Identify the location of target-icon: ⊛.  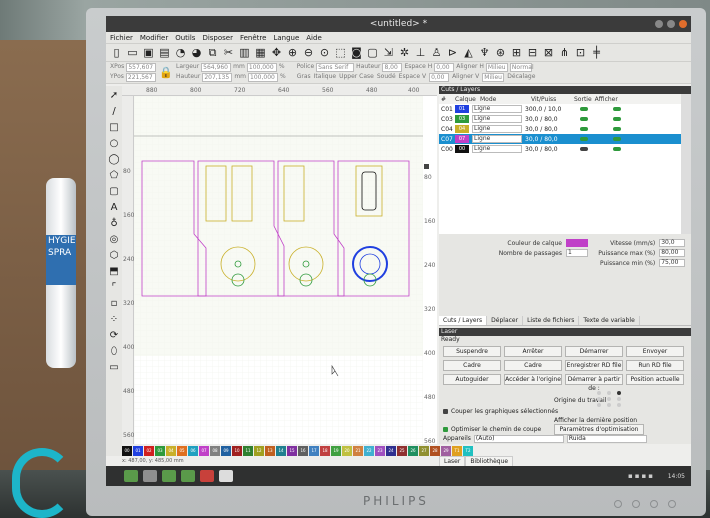
(500, 52).